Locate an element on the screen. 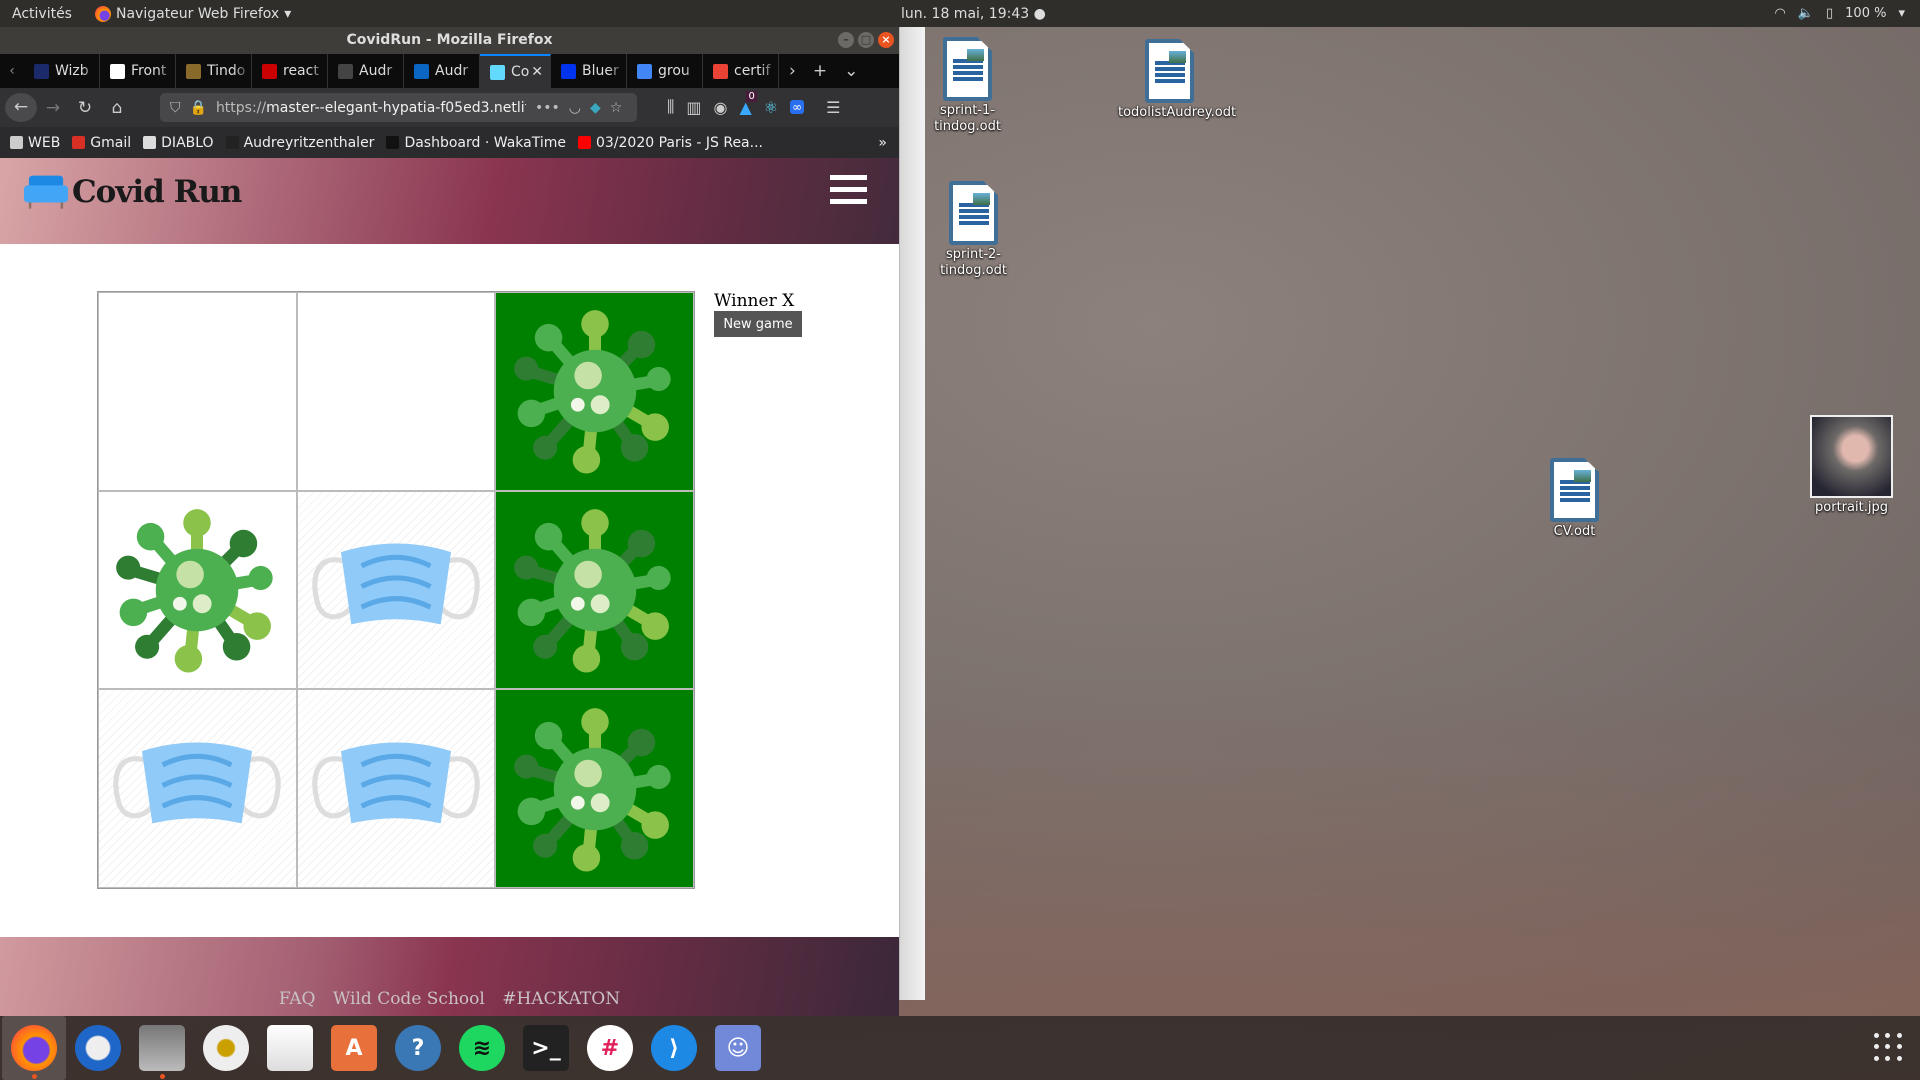  bookmark-item: Audreyritzenthaler is located at coordinates (299, 143).